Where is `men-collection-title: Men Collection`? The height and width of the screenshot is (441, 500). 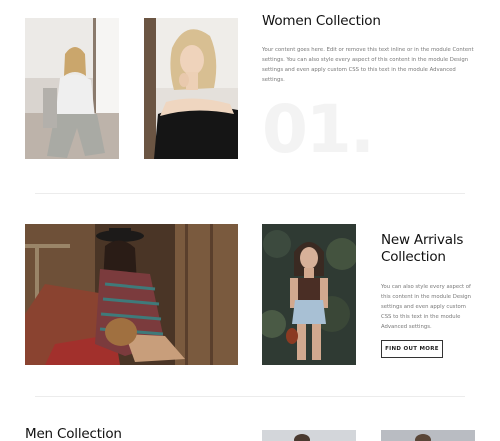
men-collection-title: Men Collection is located at coordinates (73, 433).